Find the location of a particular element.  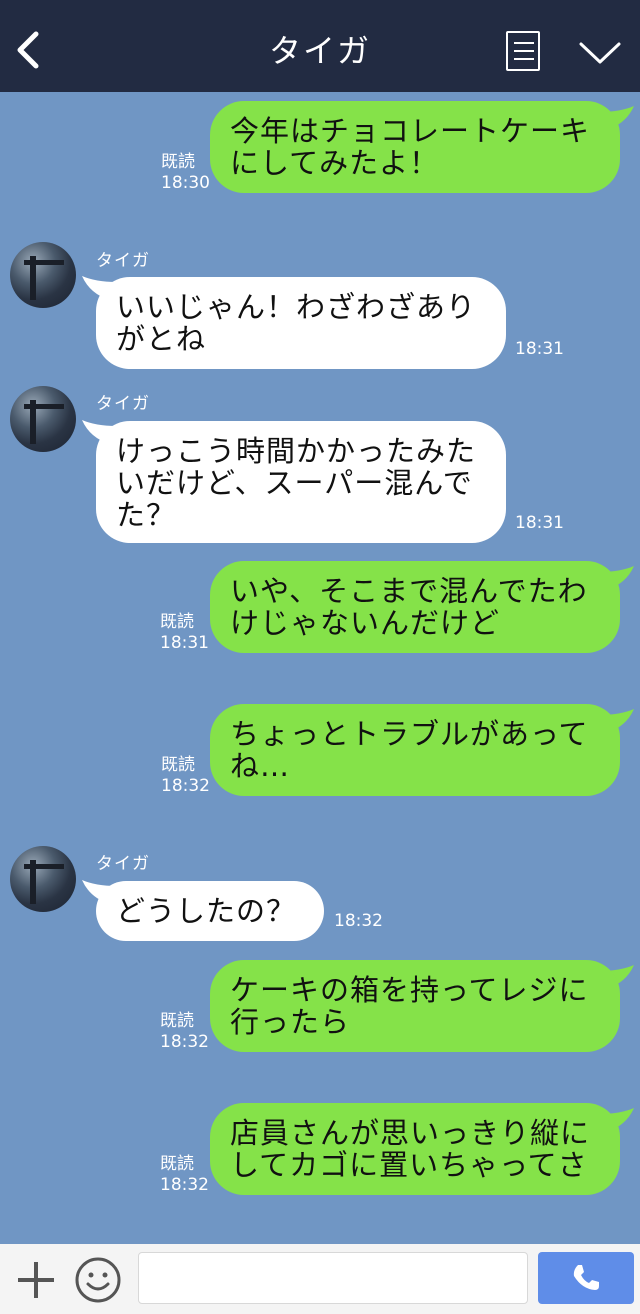

emoji-icon is located at coordinates (98, 1280).